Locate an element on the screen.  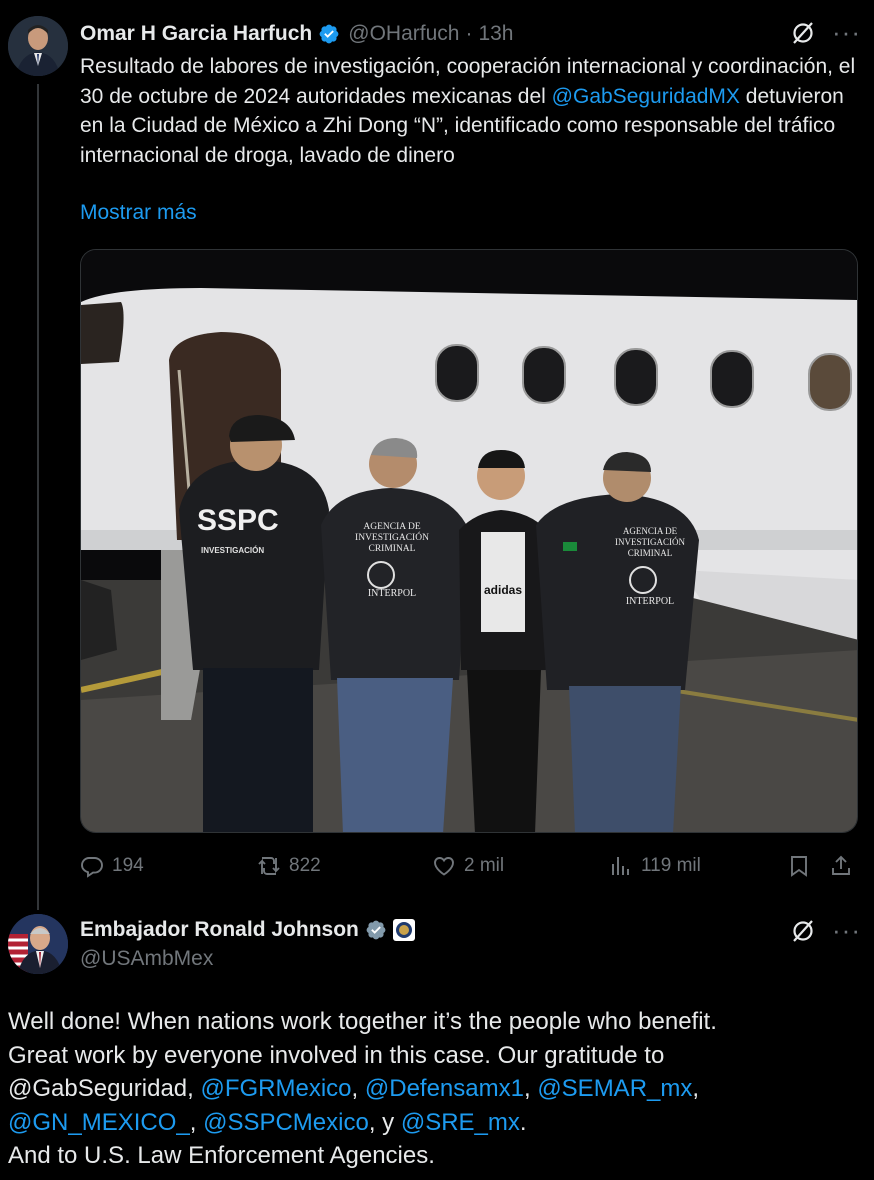
thread-line is located at coordinates (38, 497).